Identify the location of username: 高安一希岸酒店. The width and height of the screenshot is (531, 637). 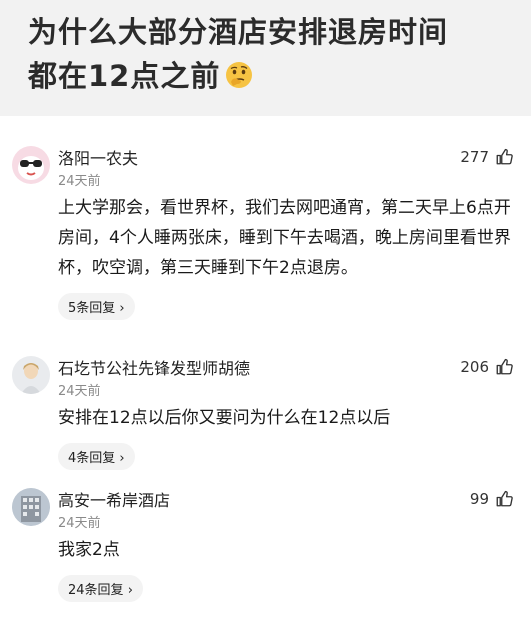
(114, 499).